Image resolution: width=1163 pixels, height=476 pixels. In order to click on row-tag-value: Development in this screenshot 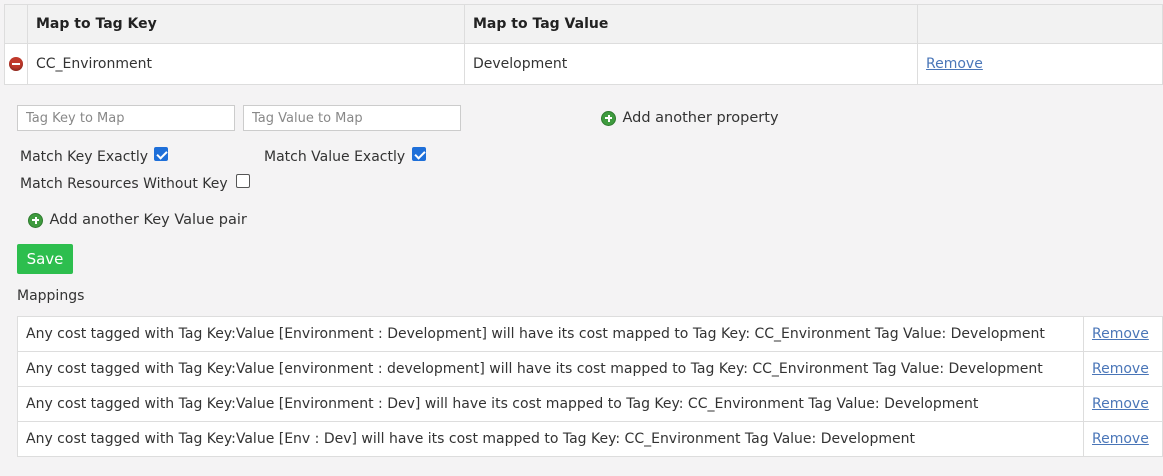, I will do `click(691, 64)`.